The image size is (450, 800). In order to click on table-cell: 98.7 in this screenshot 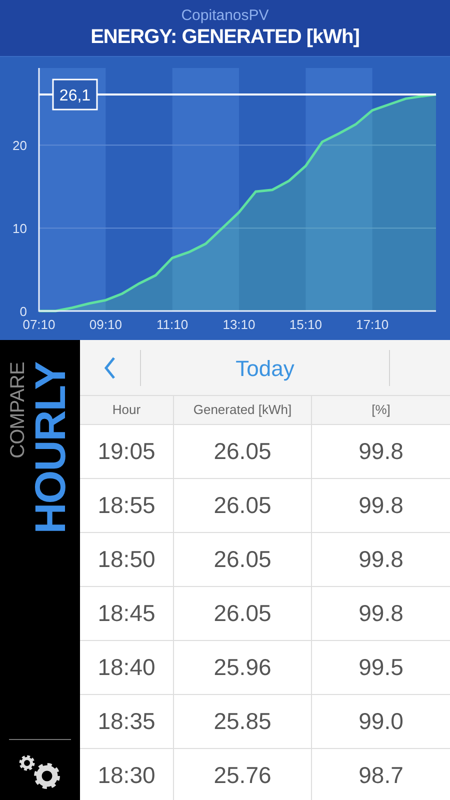, I will do `click(380, 774)`.